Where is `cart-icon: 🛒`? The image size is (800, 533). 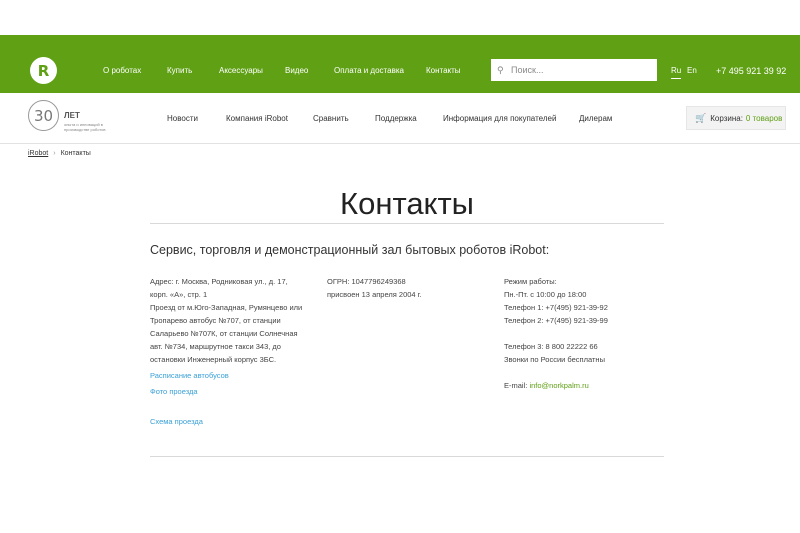 cart-icon: 🛒 is located at coordinates (701, 117).